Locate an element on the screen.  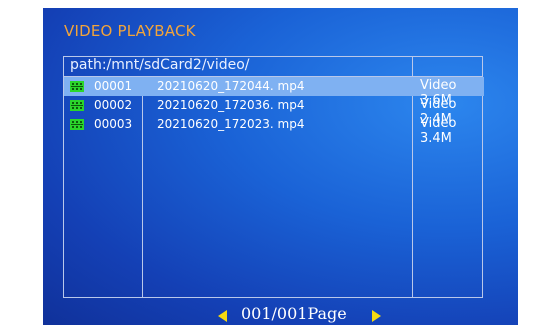
file-index: 00003 is located at coordinates (113, 124).